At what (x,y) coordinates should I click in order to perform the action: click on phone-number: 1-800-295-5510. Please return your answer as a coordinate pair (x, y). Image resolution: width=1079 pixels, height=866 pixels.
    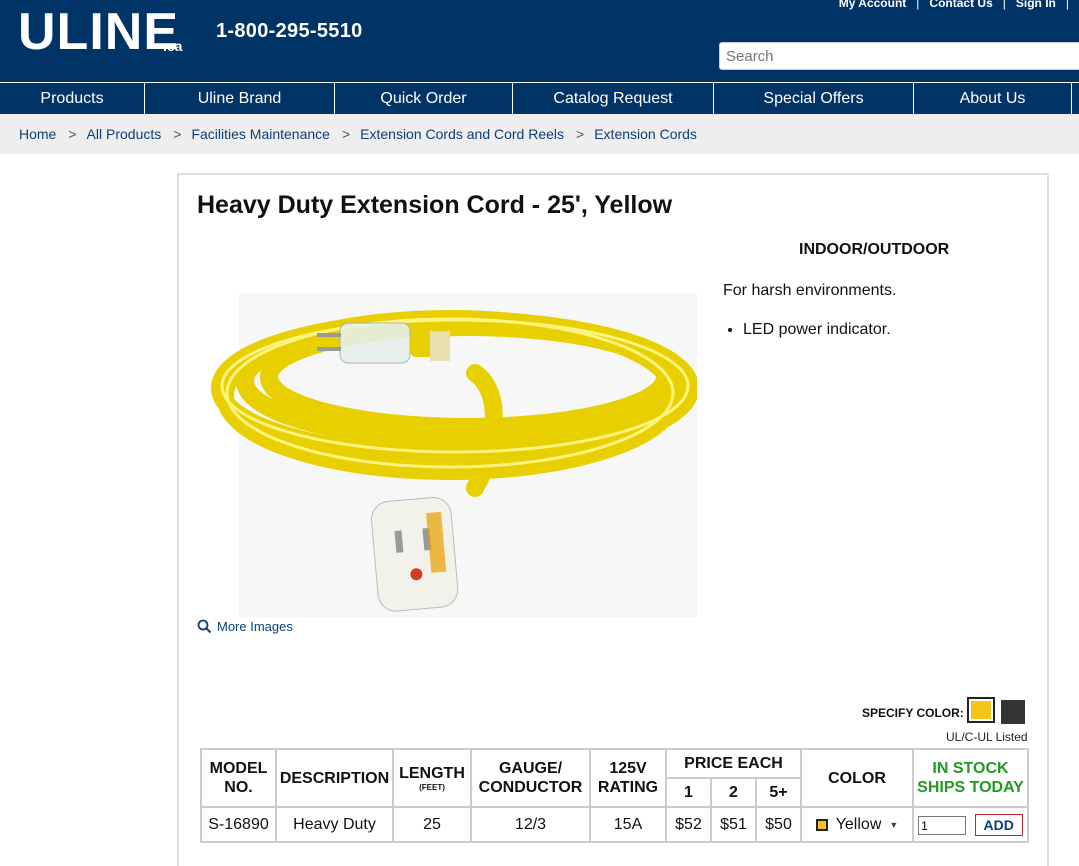
    Looking at the image, I should click on (289, 31).